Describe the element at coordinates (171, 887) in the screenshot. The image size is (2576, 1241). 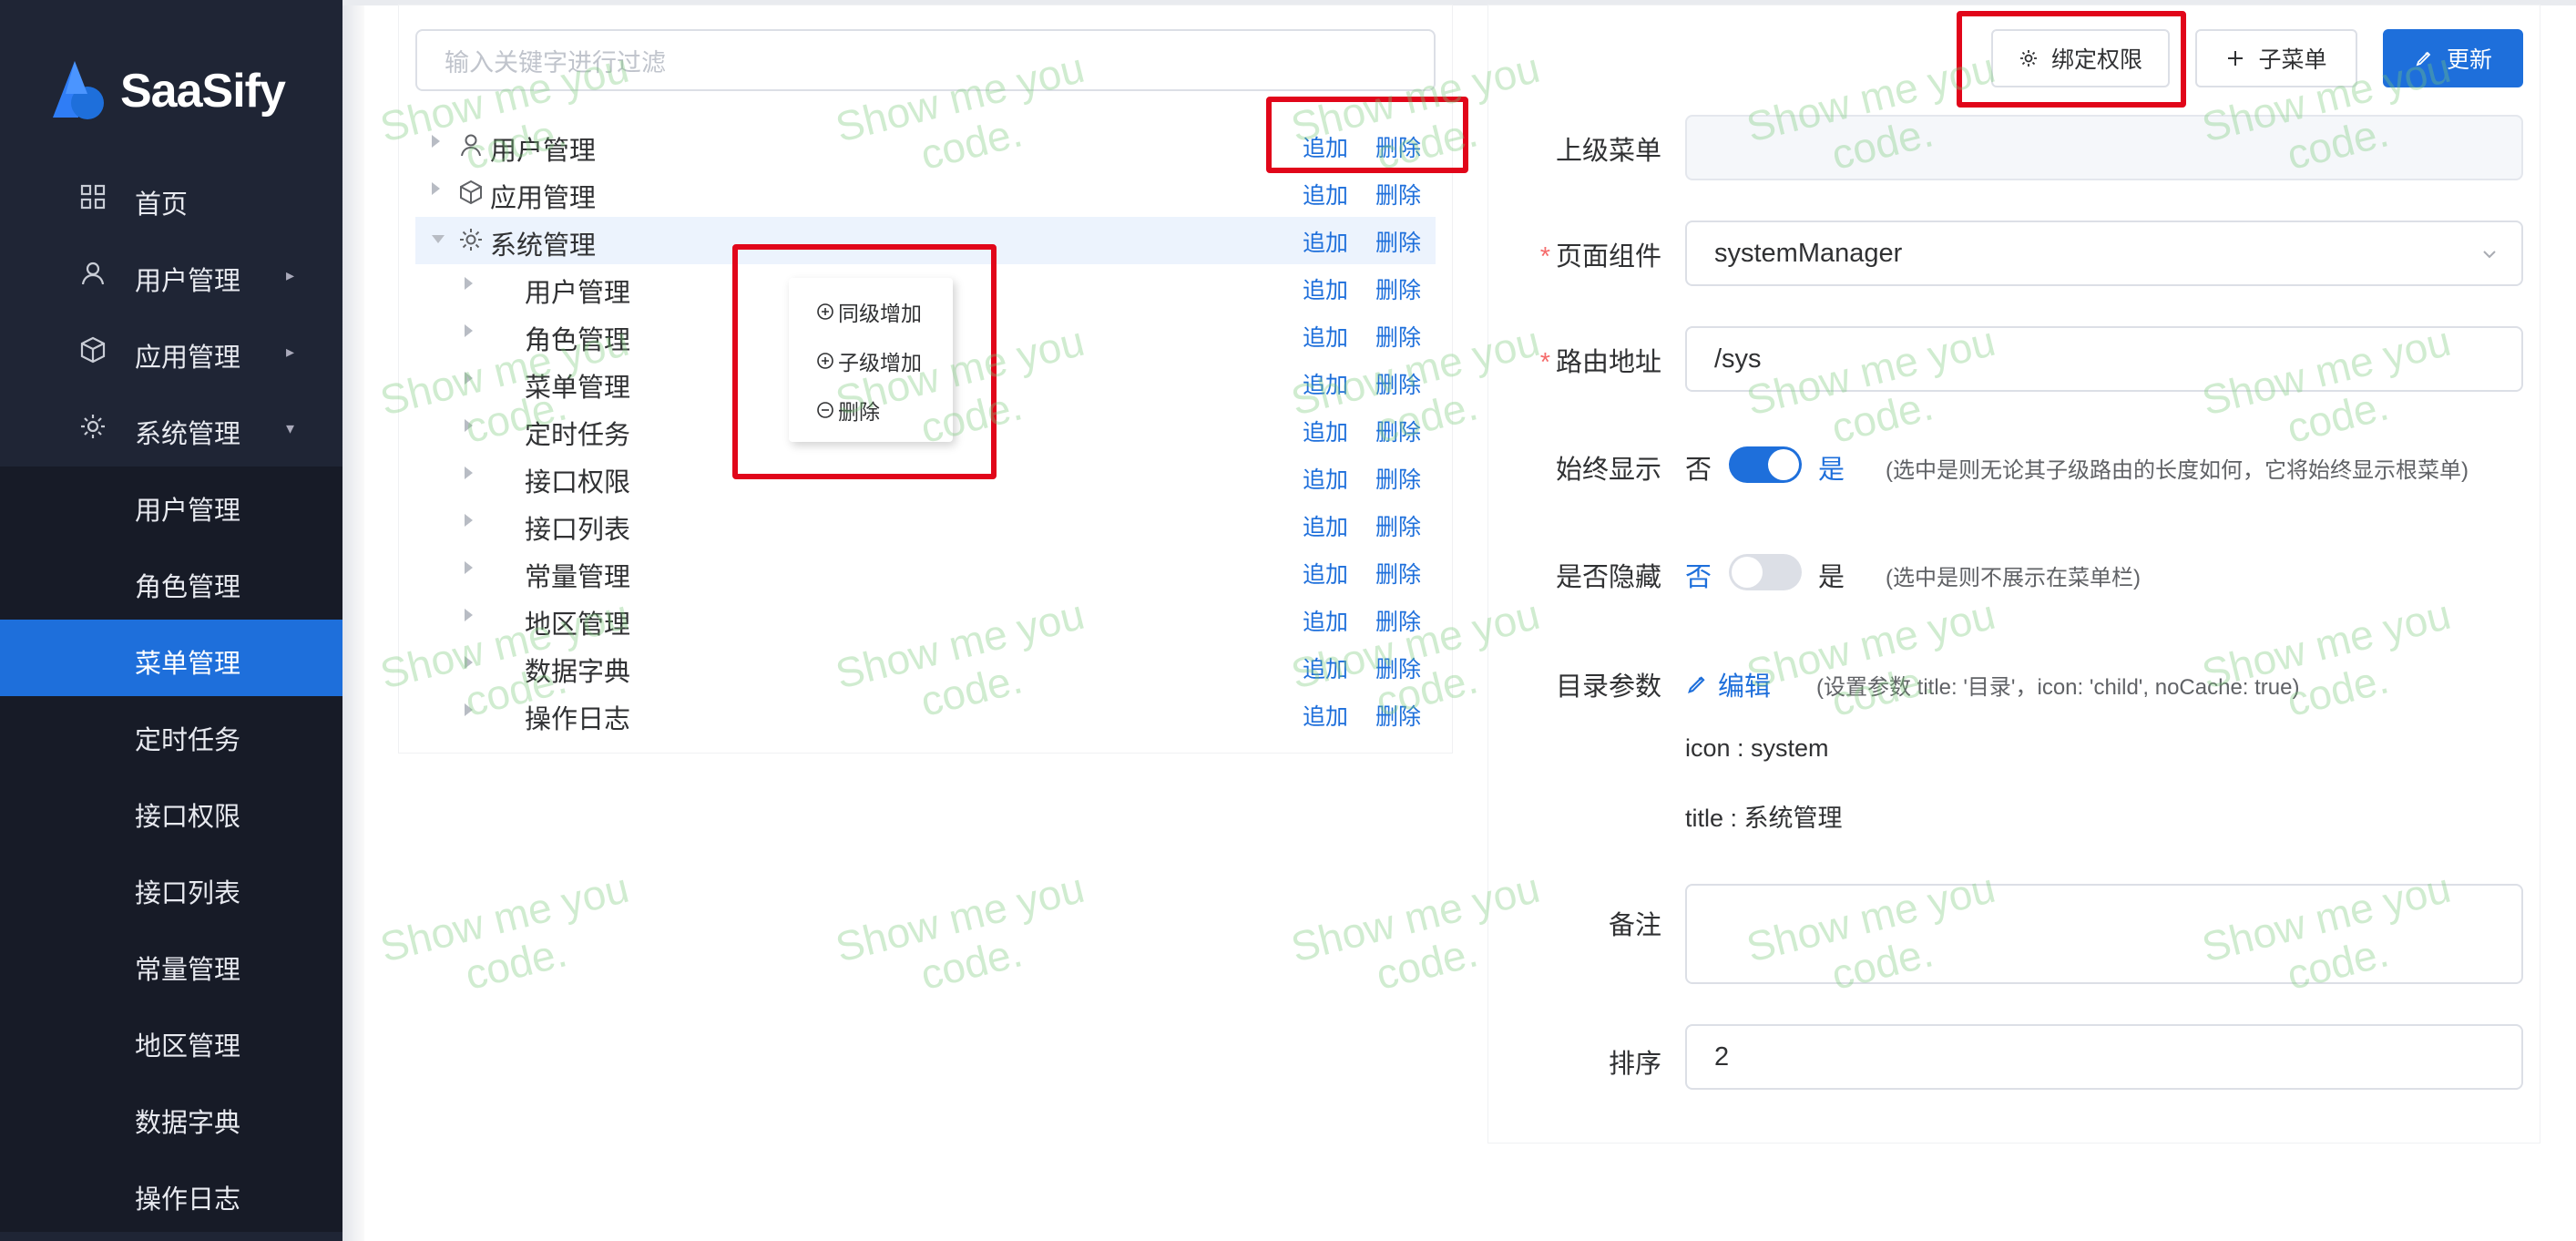
I see `sidebar-subitem-api-list: 接口列表` at that location.